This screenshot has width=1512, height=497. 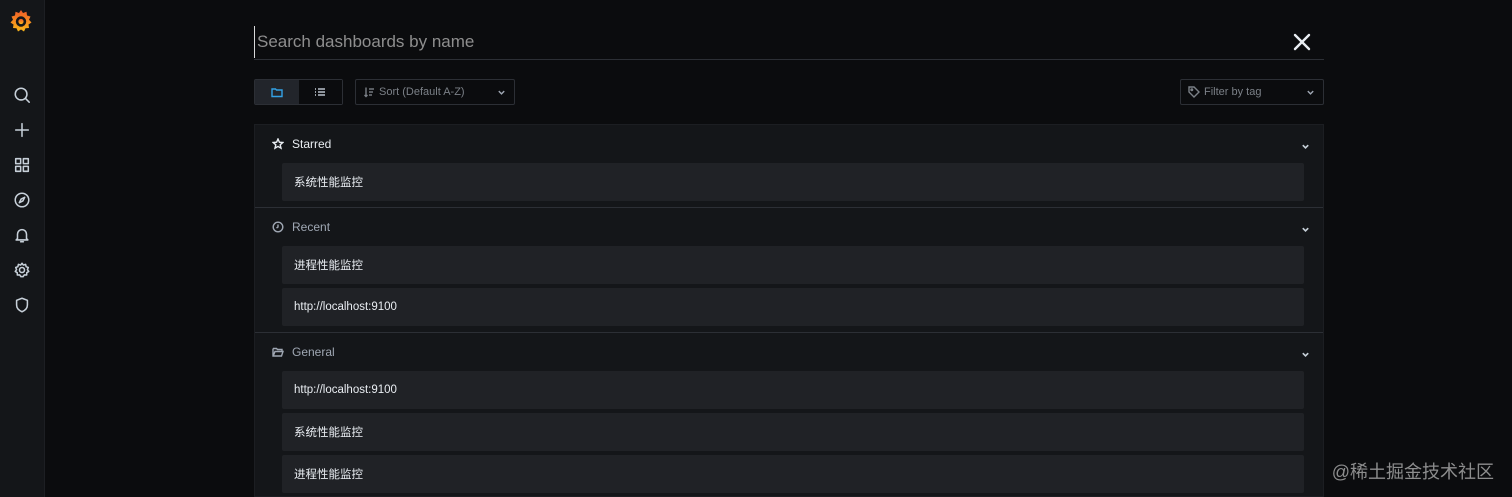 What do you see at coordinates (22, 235) in the screenshot?
I see `alerting-icon` at bounding box center [22, 235].